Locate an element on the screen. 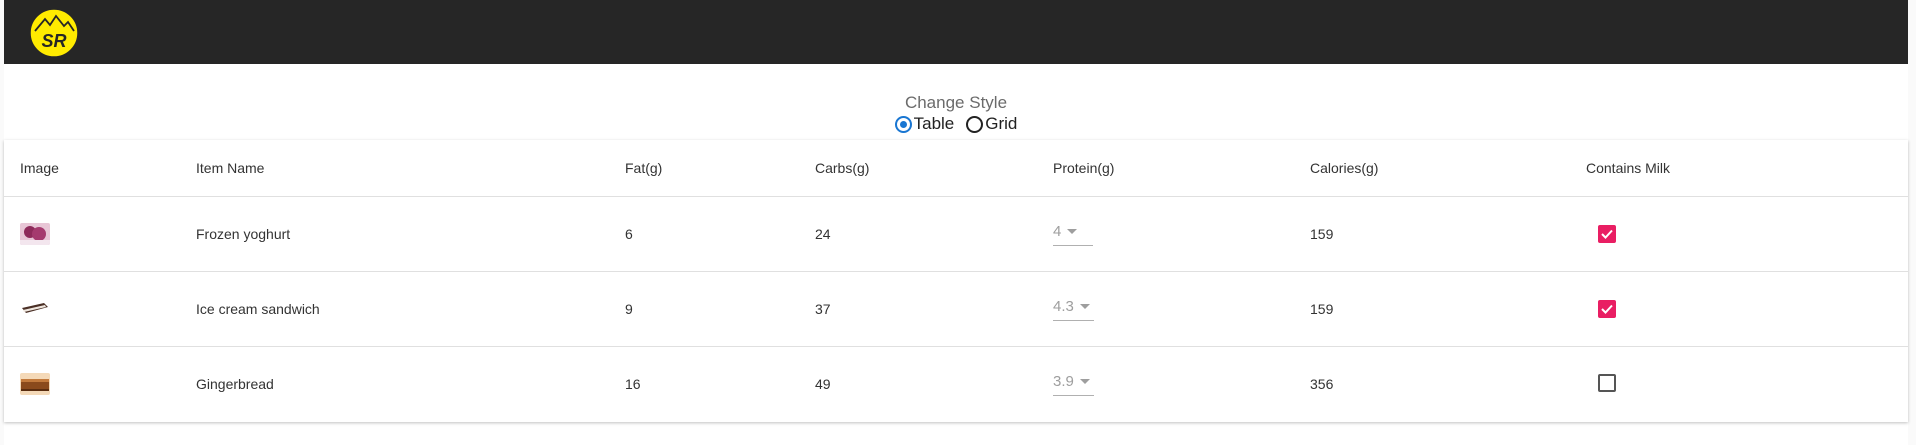  header-contains-milk: Contains Milk is located at coordinates (1747, 168).